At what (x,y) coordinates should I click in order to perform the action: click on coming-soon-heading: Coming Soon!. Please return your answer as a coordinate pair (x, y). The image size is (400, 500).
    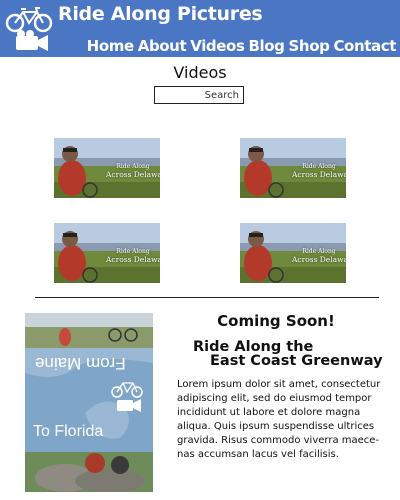
    Looking at the image, I should click on (276, 321).